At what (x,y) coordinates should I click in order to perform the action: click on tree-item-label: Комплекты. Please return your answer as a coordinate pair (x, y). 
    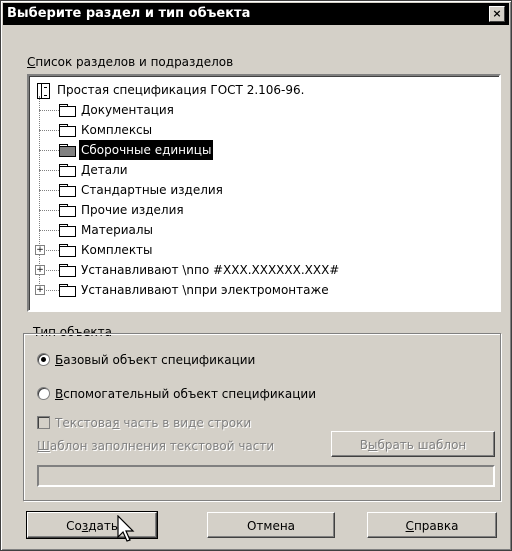
    Looking at the image, I should click on (117, 250).